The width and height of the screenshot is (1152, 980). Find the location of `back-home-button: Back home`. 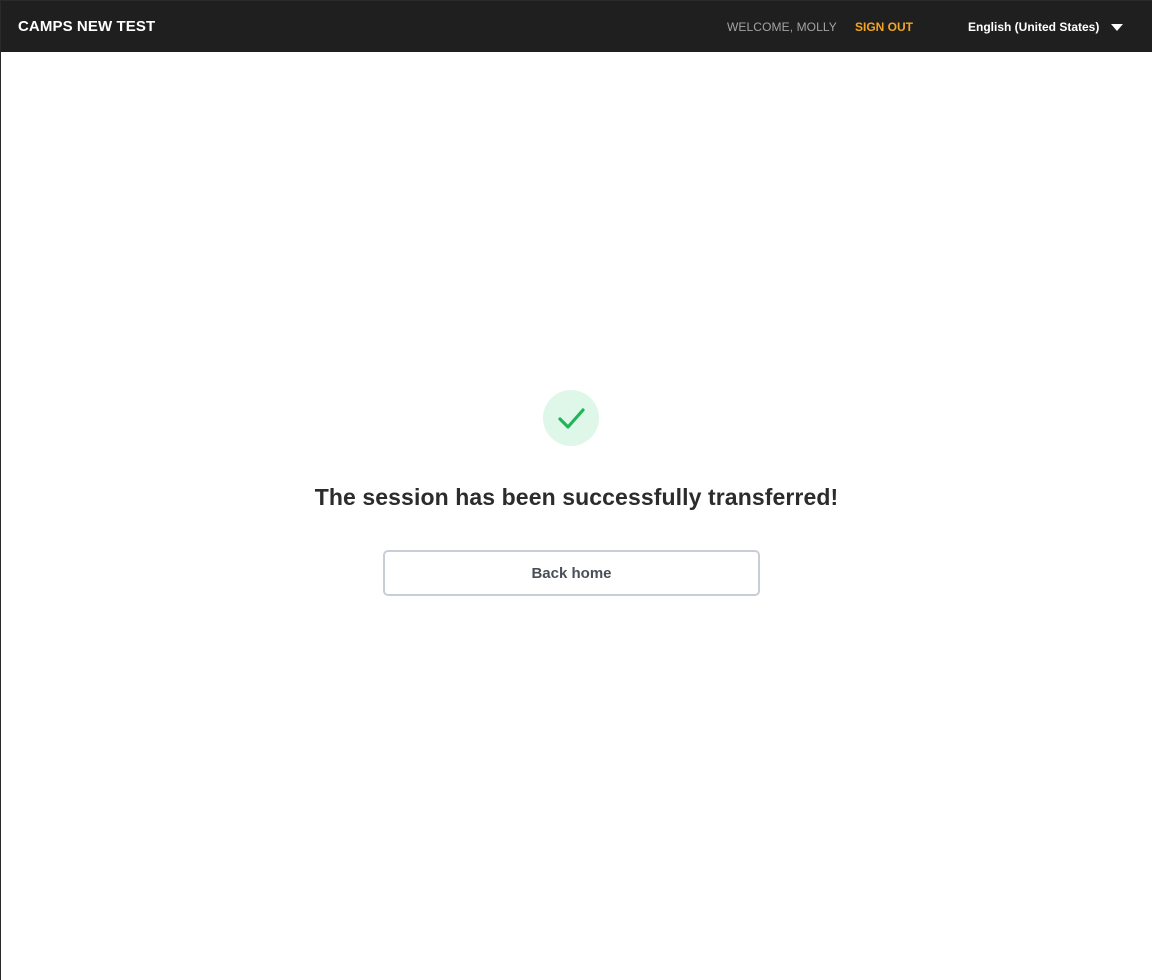

back-home-button: Back home is located at coordinates (571, 573).